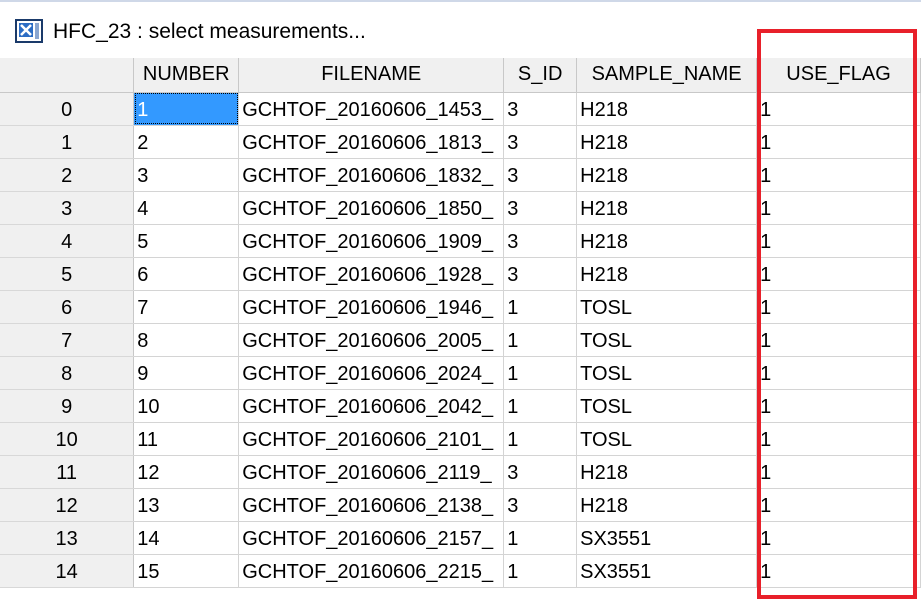 The image size is (921, 599). I want to click on number-cell: 9, so click(186, 373).